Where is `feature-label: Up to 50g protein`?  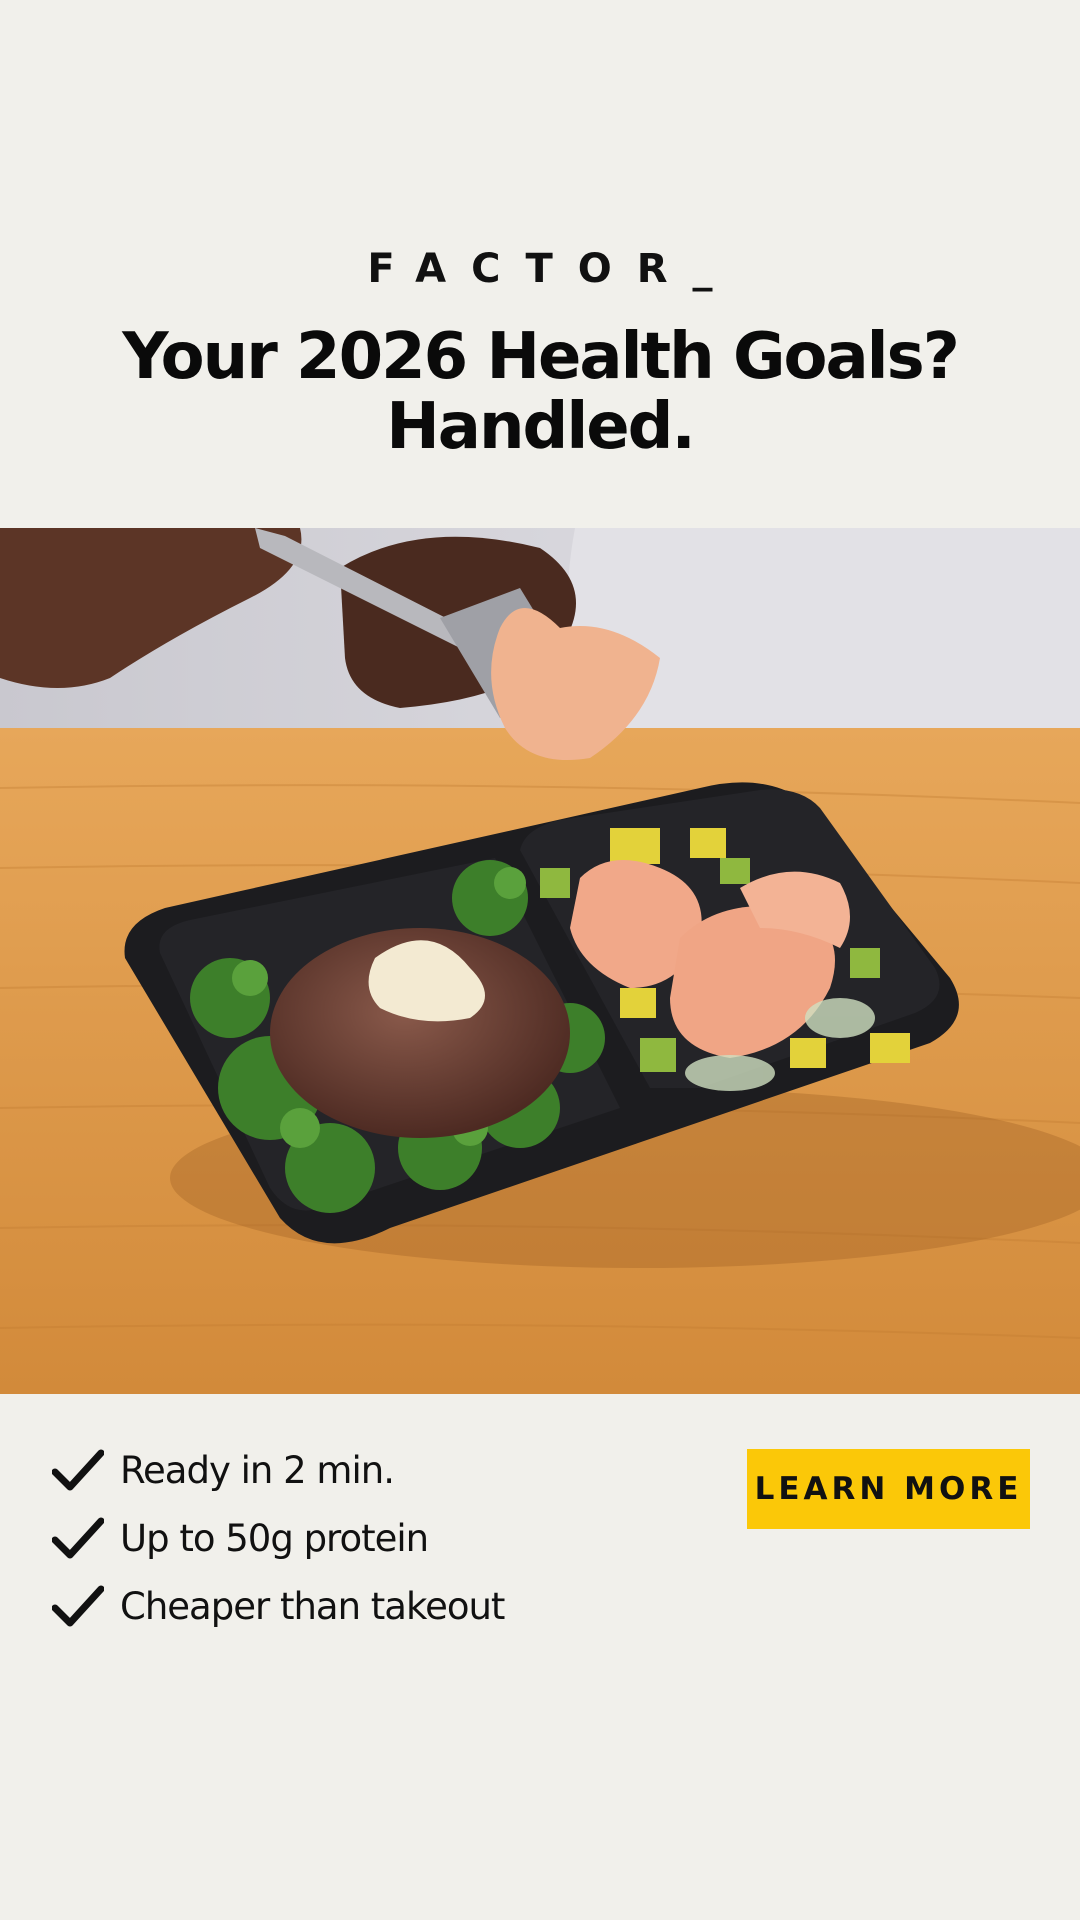
feature-label: Up to 50g protein is located at coordinates (274, 1538).